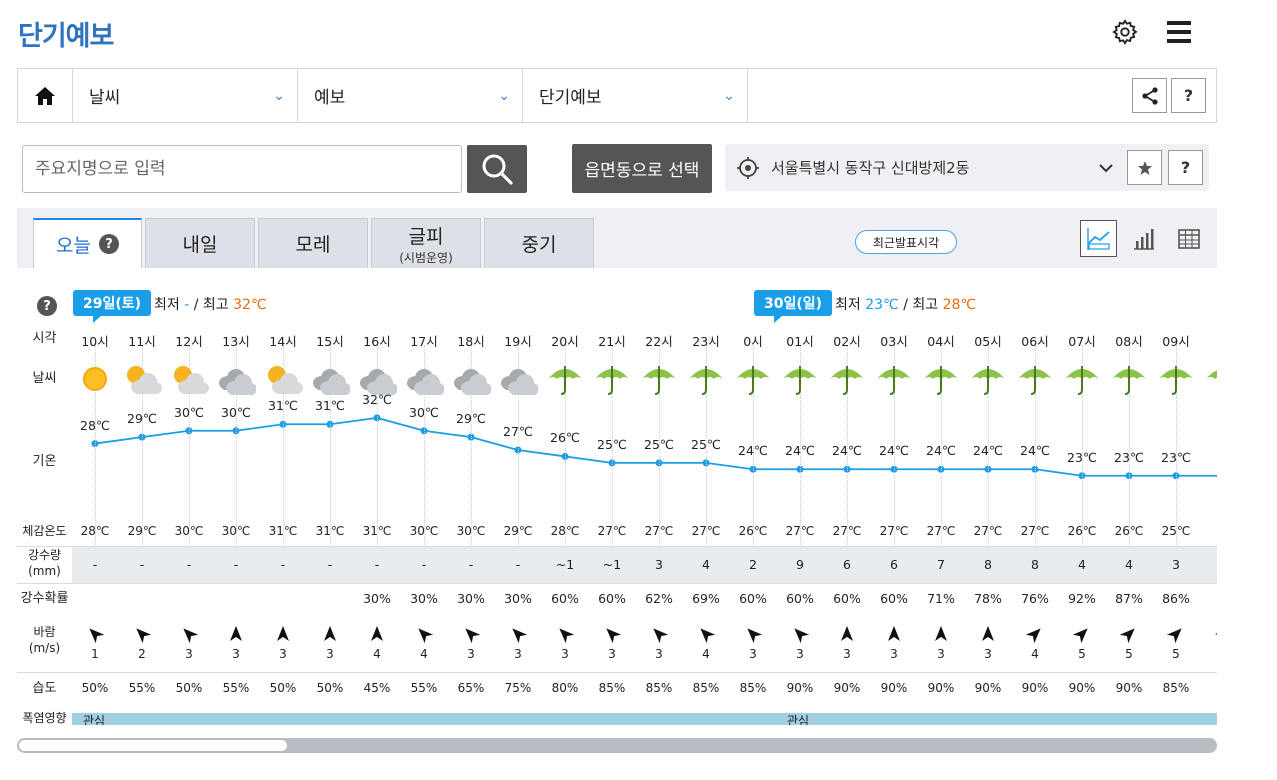 The height and width of the screenshot is (780, 1277). I want to click on wind-speed-value: 2, so click(142, 654).